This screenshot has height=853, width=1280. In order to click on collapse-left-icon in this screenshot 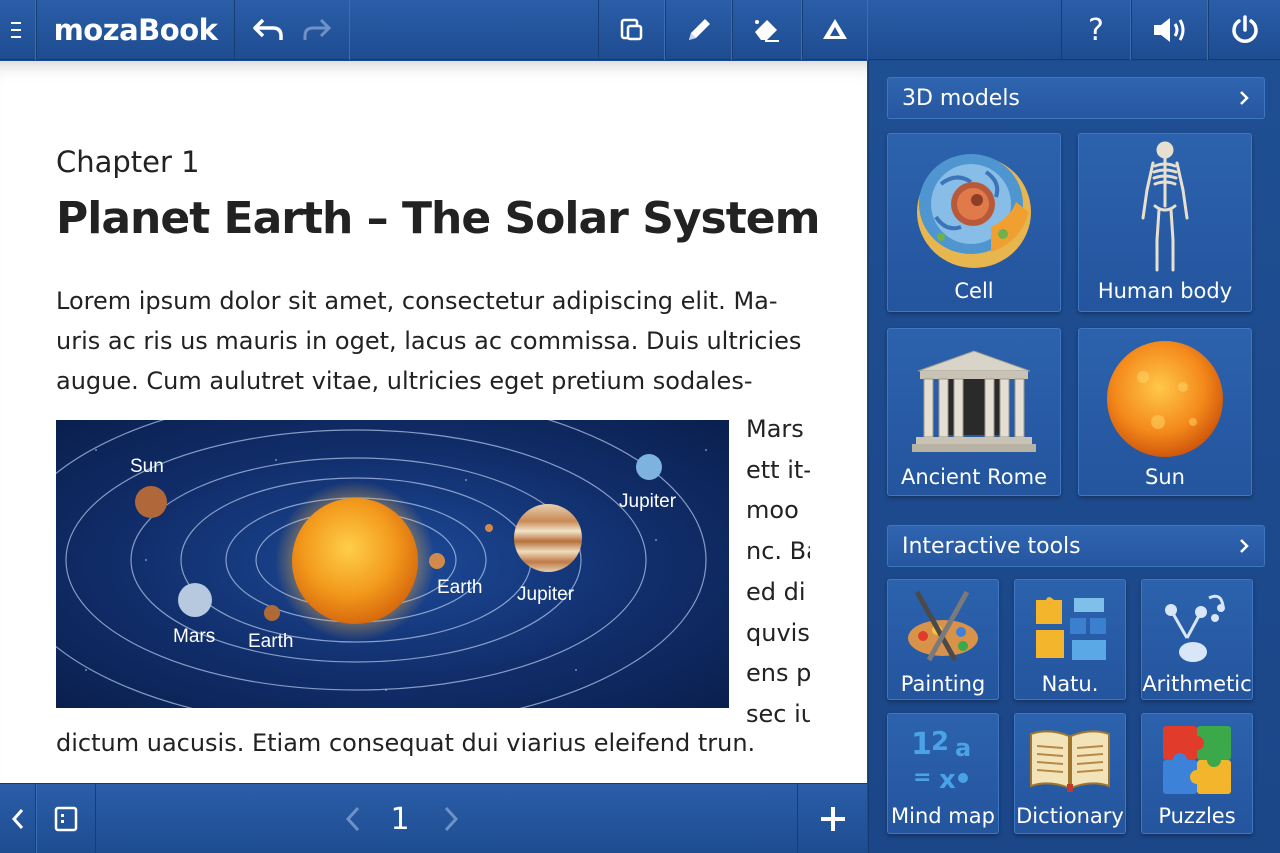, I will do `click(18, 818)`.